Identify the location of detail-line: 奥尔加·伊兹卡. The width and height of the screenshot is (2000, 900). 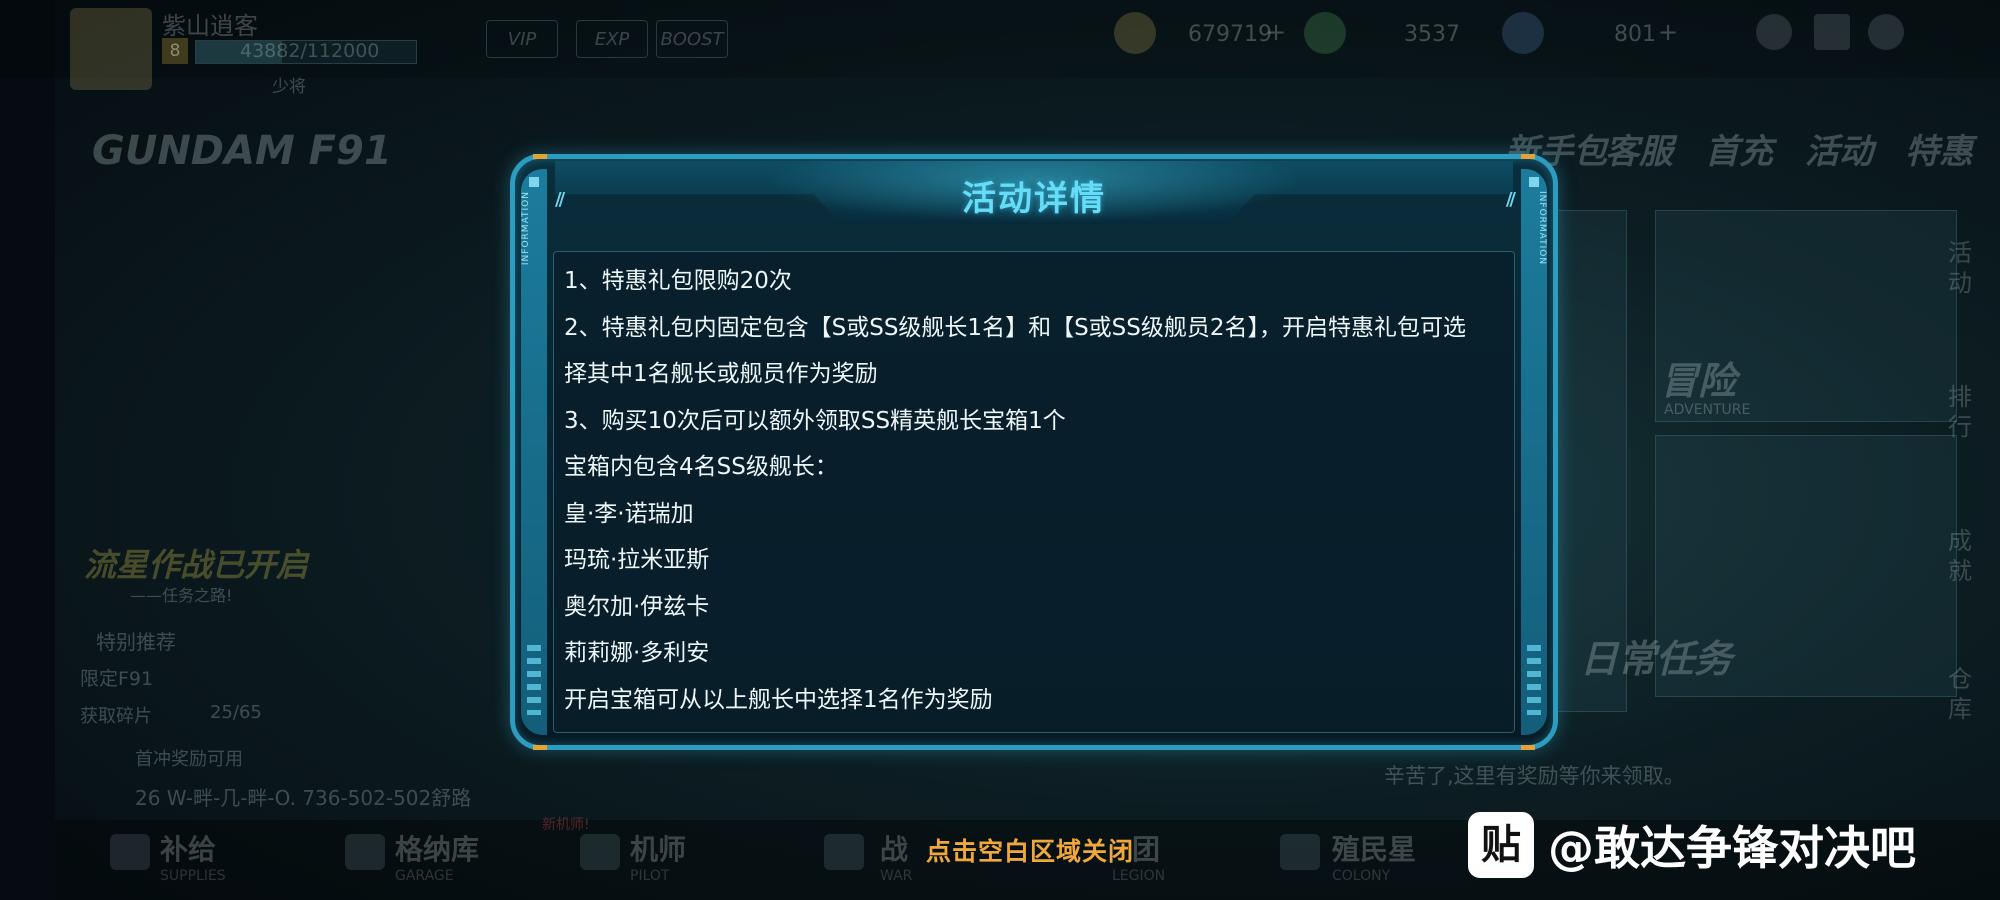
(637, 606).